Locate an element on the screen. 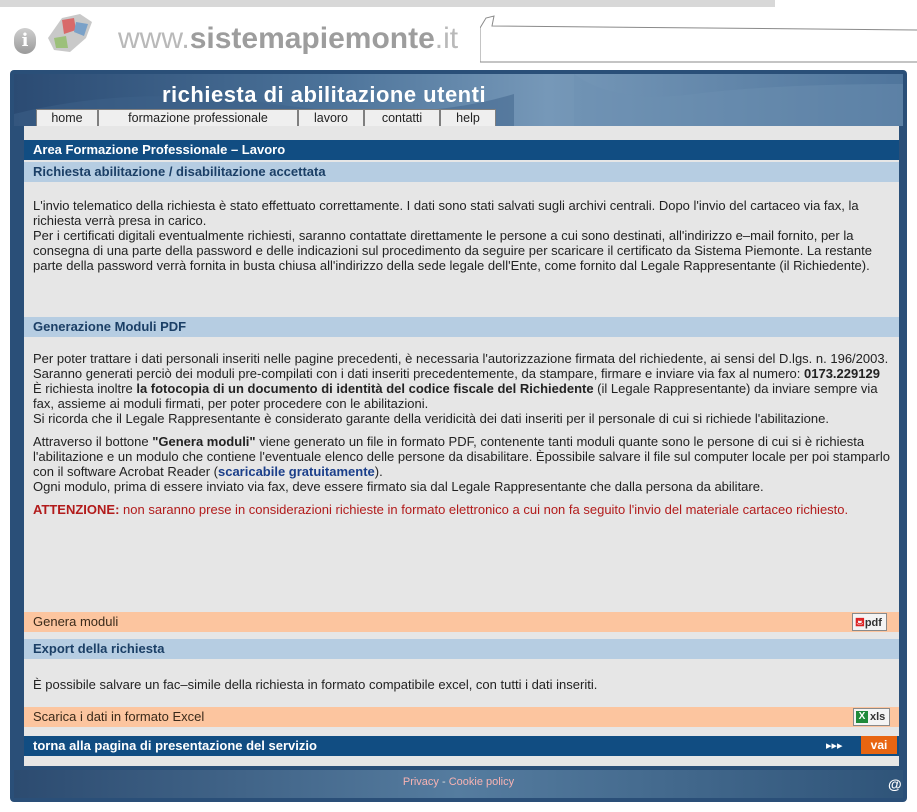 This screenshot has height=812, width=917. logo-name: sistemapiemonte is located at coordinates (312, 38).